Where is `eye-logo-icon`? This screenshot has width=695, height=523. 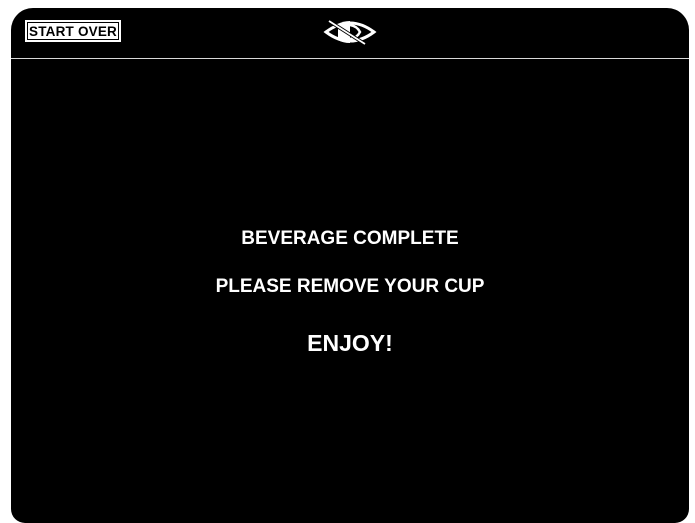
eye-logo-icon is located at coordinates (350, 32).